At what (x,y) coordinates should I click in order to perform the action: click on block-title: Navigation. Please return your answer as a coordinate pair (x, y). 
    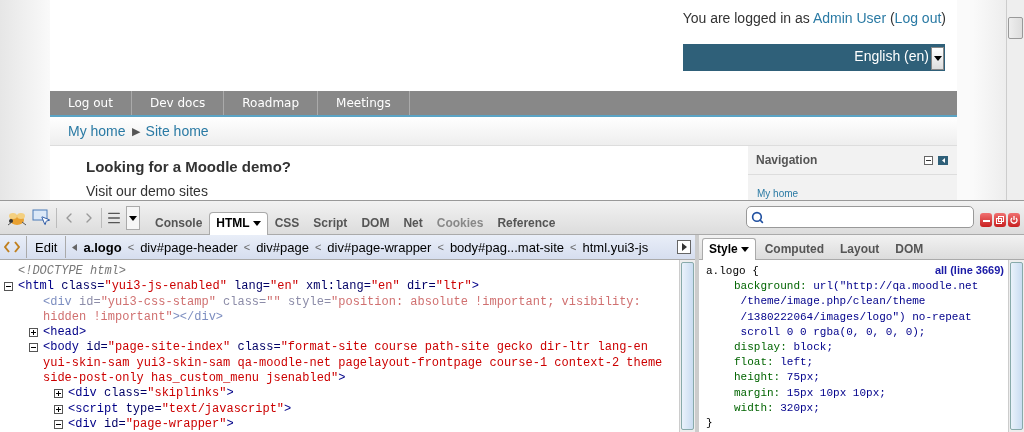
    Looking at the image, I should click on (787, 160).